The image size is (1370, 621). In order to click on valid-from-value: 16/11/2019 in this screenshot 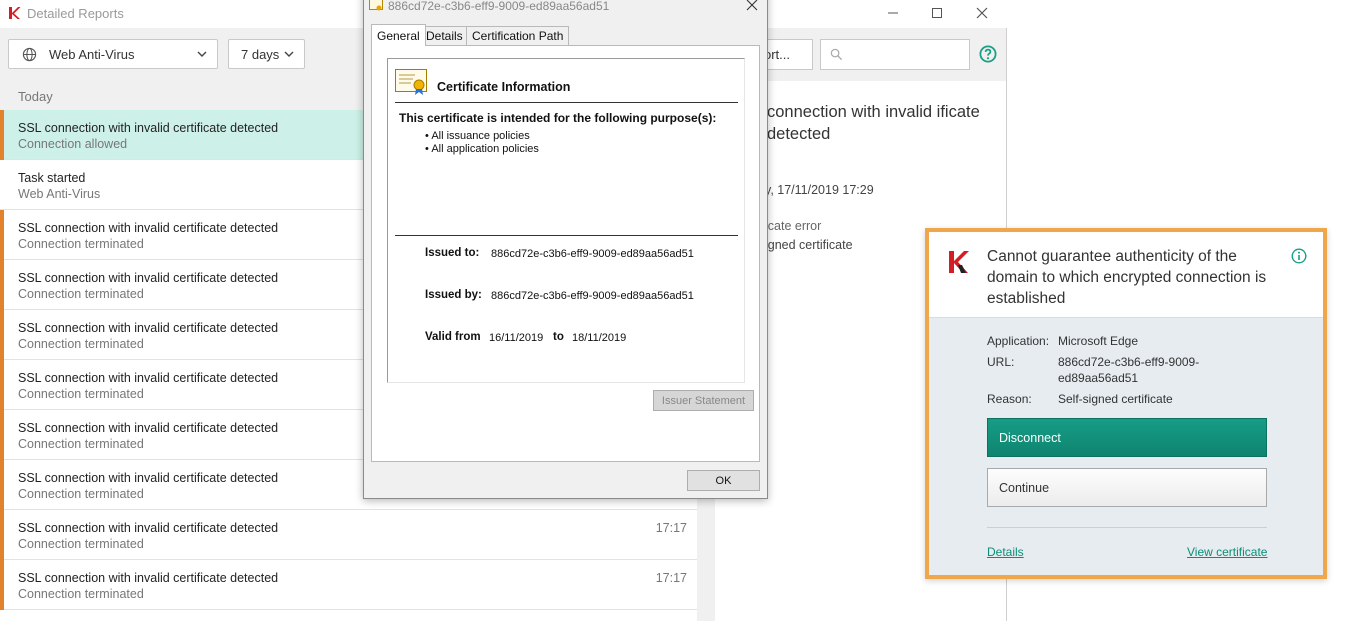, I will do `click(516, 338)`.